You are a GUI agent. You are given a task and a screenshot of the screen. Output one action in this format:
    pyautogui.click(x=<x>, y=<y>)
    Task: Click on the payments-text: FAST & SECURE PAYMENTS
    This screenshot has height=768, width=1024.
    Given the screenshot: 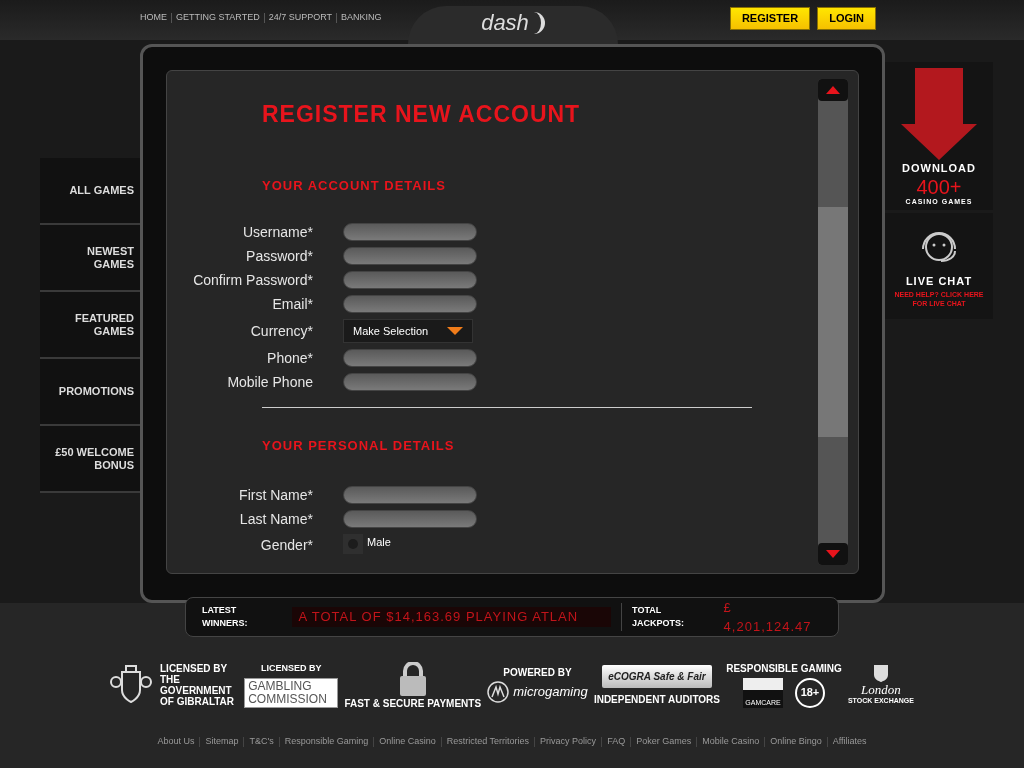 What is the action you would take?
    pyautogui.click(x=413, y=703)
    